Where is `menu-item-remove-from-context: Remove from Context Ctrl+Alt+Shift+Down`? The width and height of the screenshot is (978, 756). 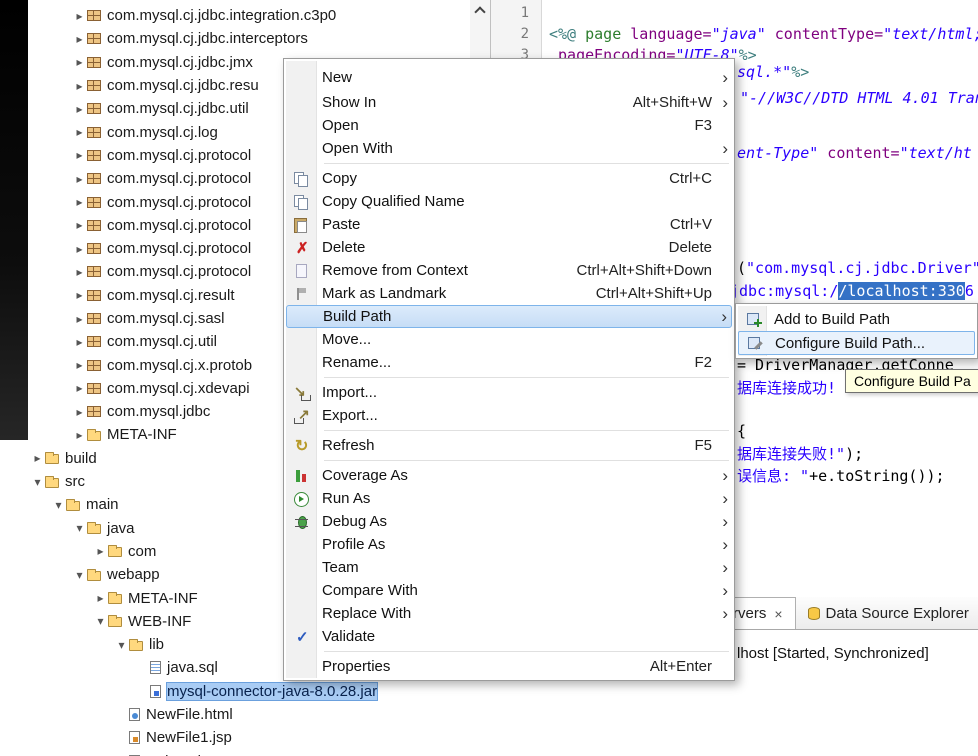 menu-item-remove-from-context: Remove from Context Ctrl+Alt+Shift+Down is located at coordinates (509, 270).